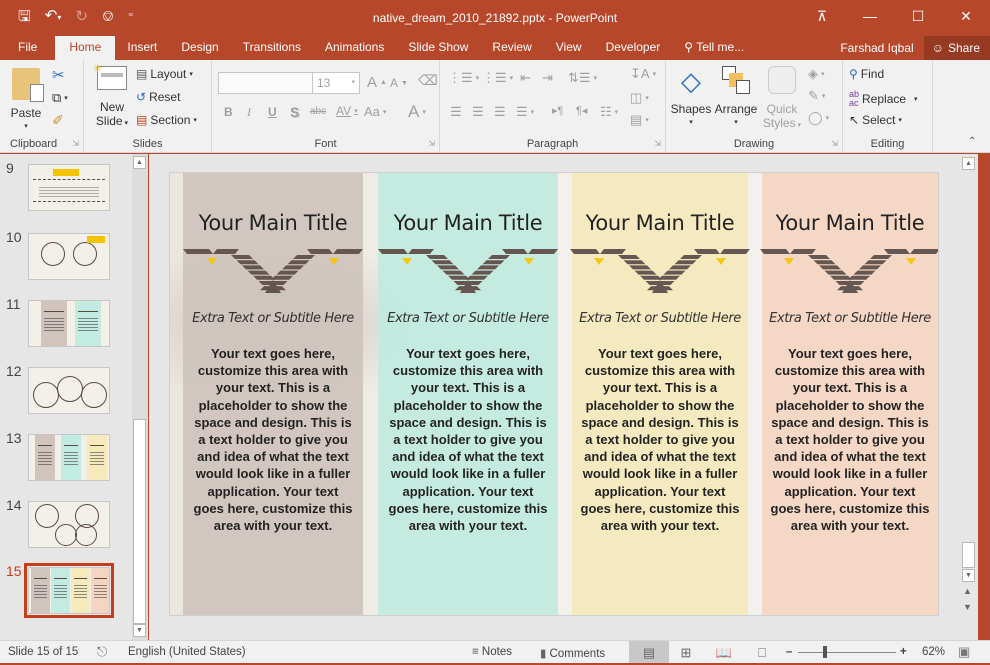 The image size is (990, 665). Describe the element at coordinates (318, 111) in the screenshot. I see `strikethrough-button: abc` at that location.